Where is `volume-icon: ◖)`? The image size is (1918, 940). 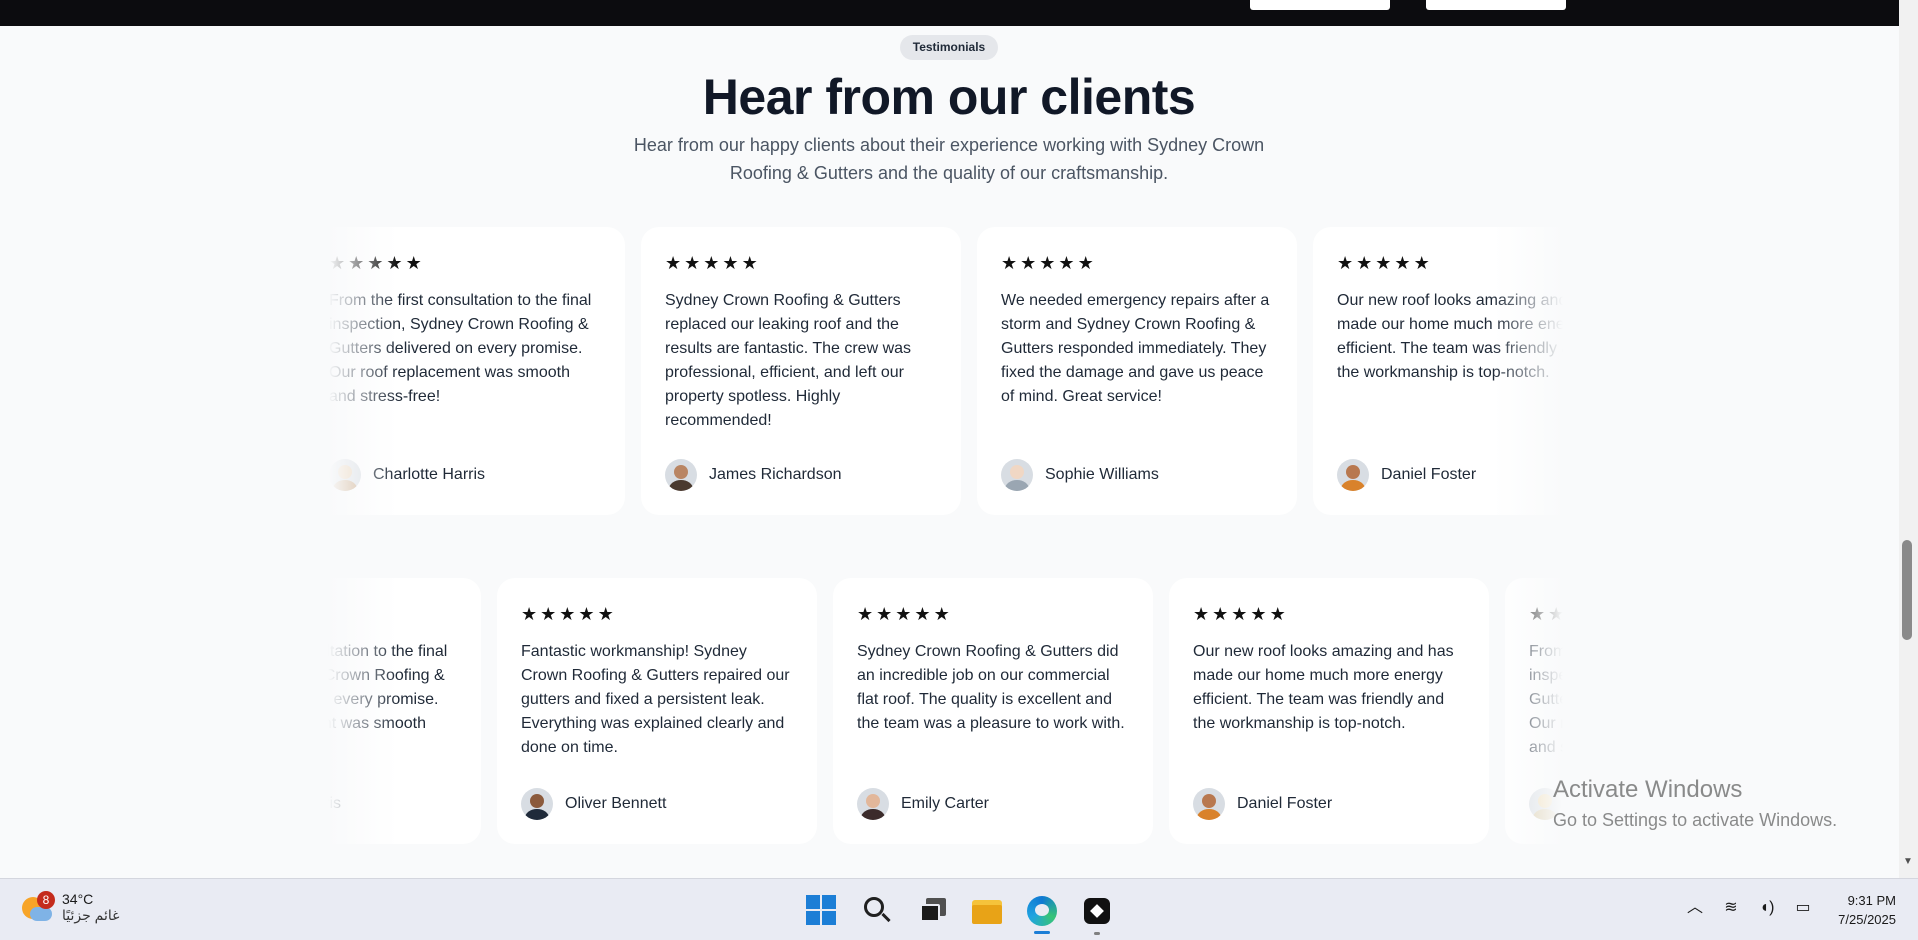 volume-icon: ◖) is located at coordinates (1767, 908).